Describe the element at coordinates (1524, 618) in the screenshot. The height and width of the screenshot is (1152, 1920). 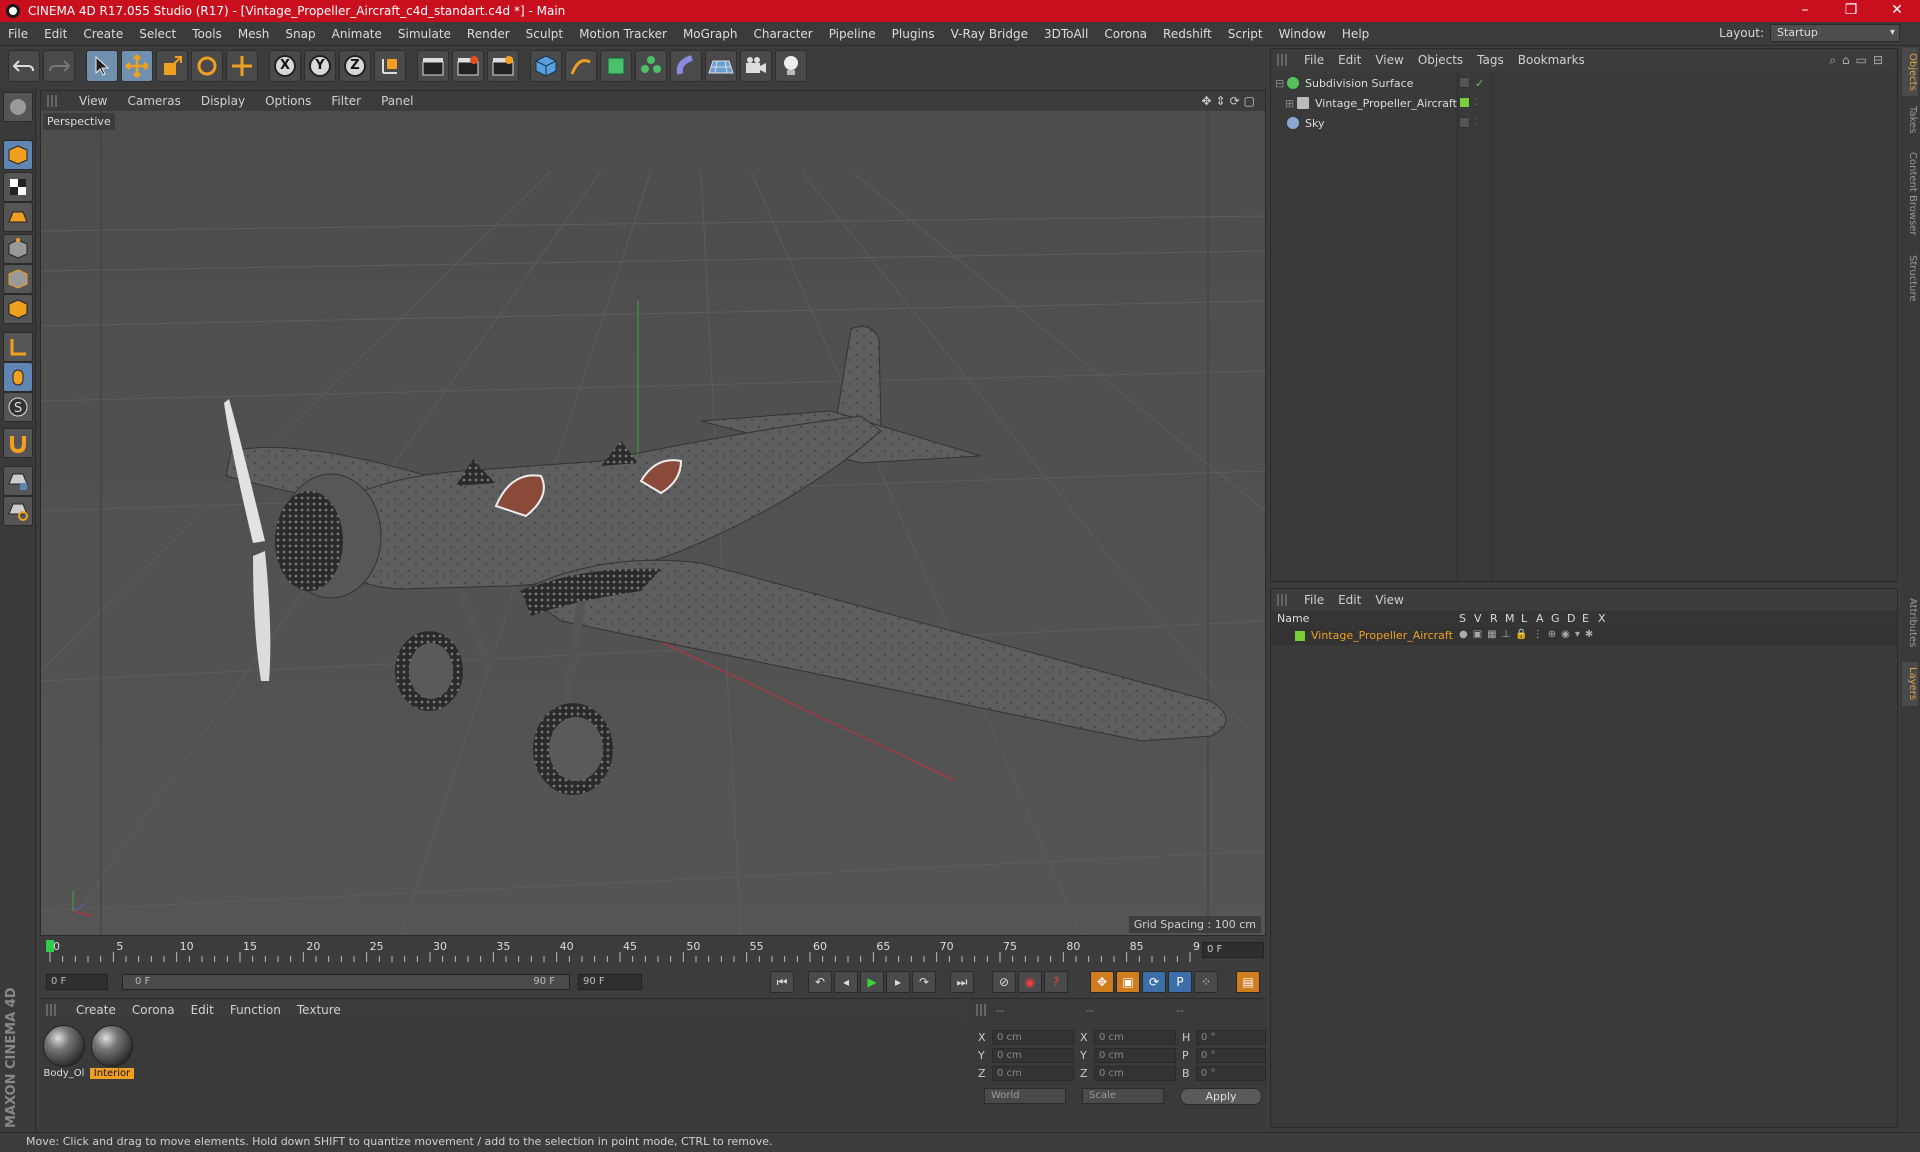
I see `column-locked: L` at that location.